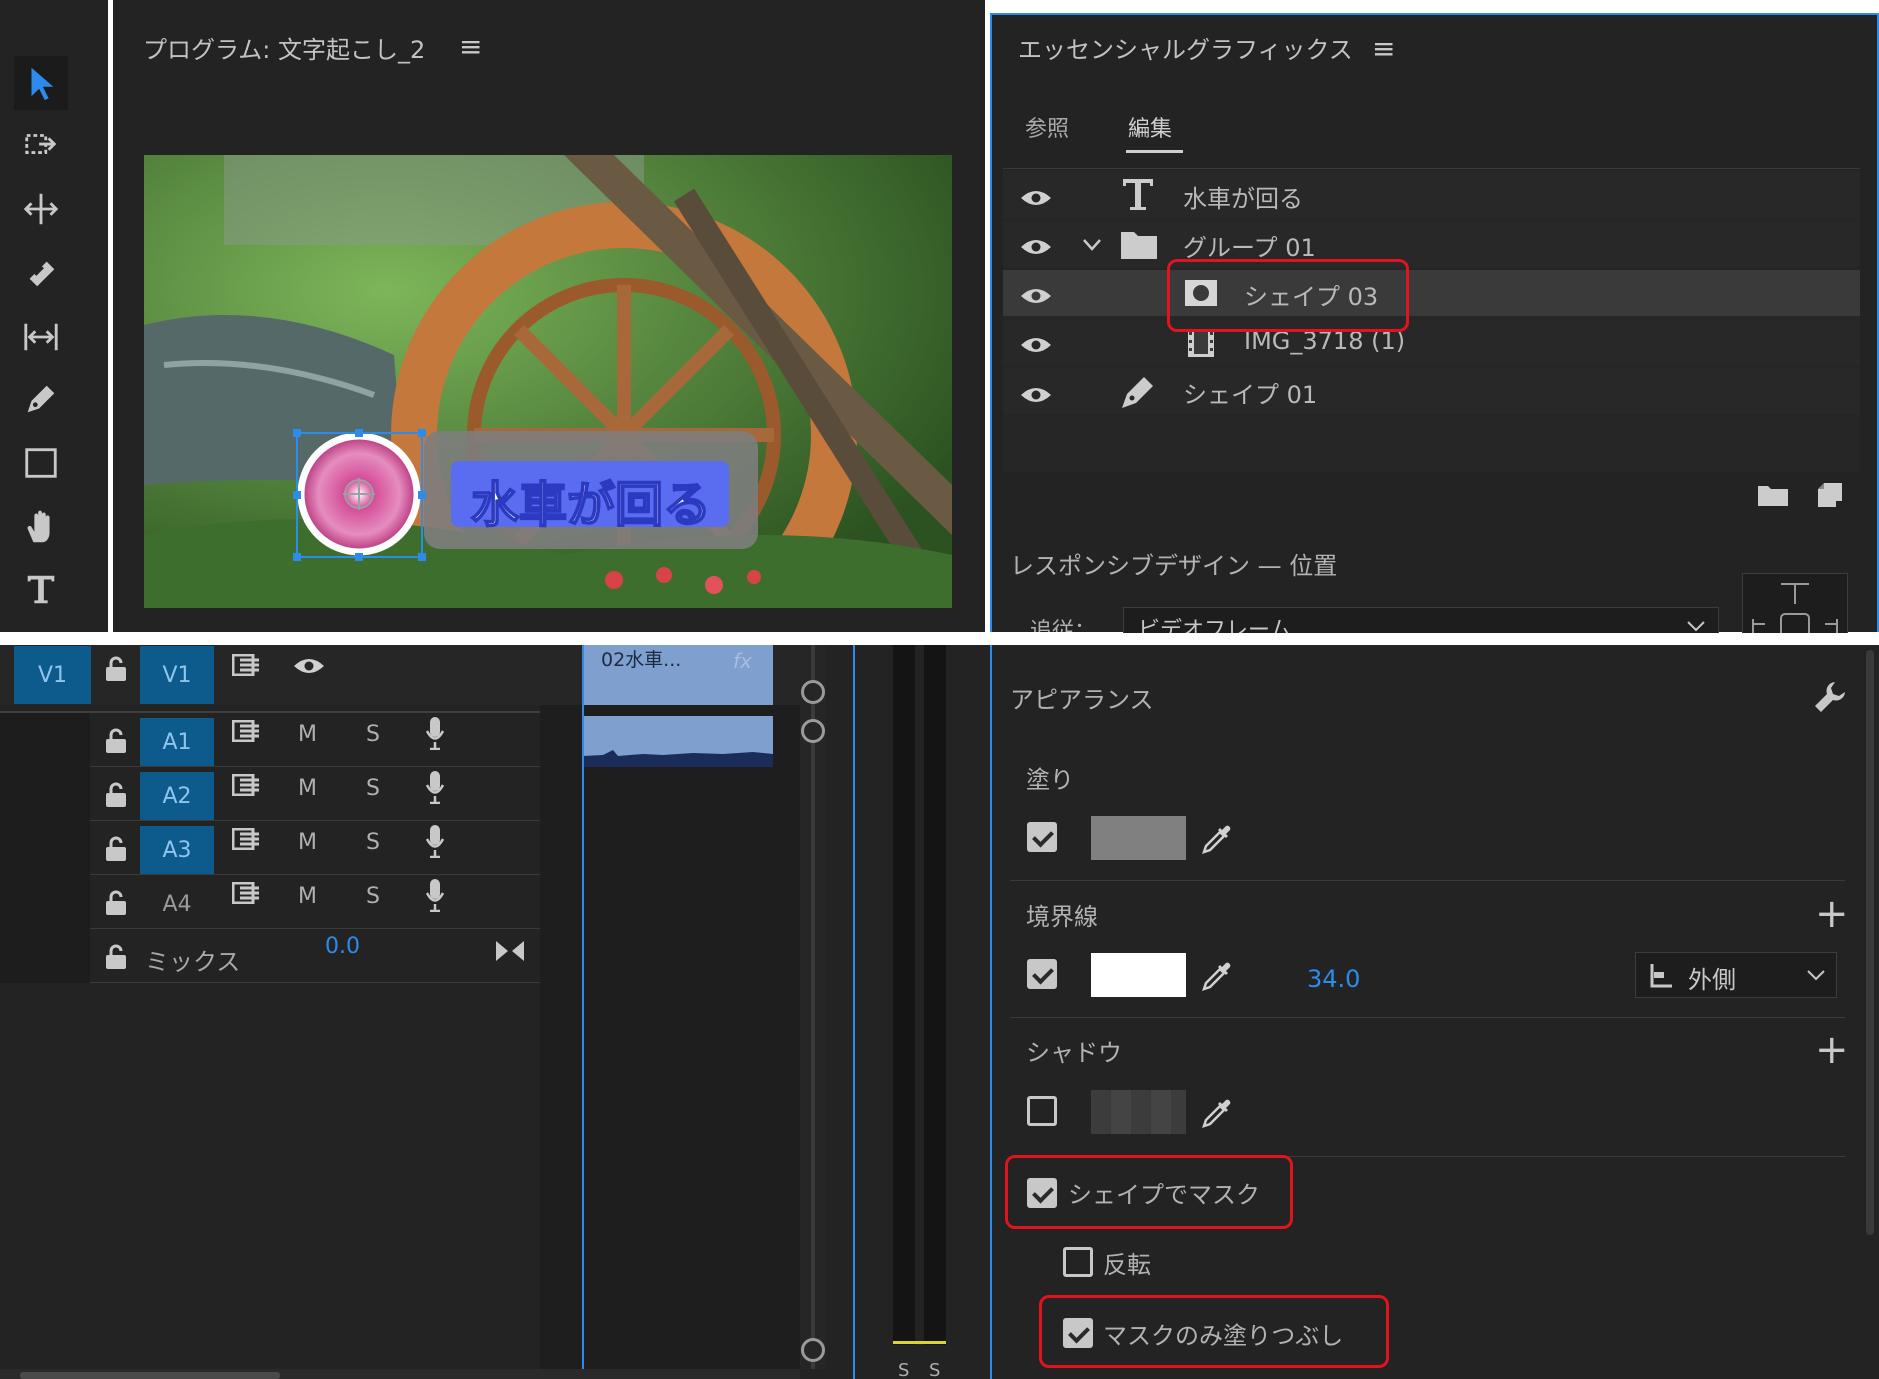 This screenshot has width=1879, height=1379. What do you see at coordinates (510, 951) in the screenshot?
I see `mix-pan-icon` at bounding box center [510, 951].